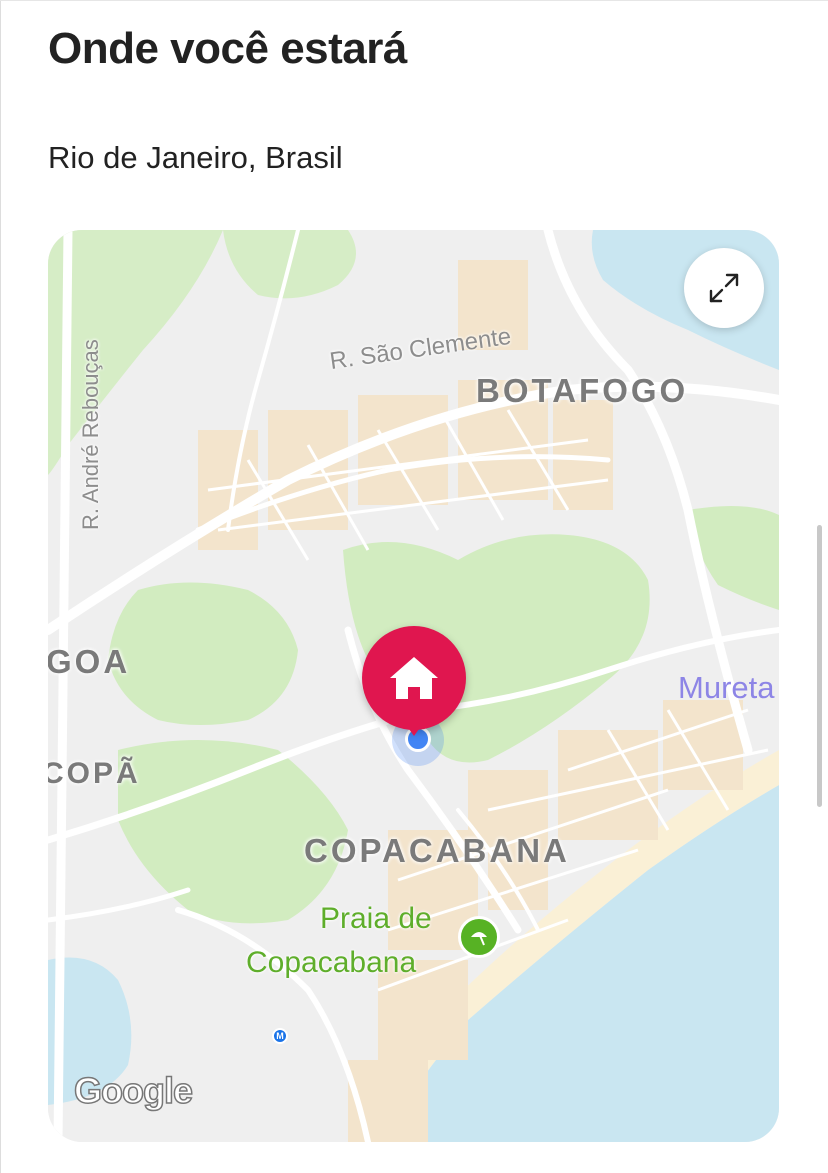  Describe the element at coordinates (0, 586) in the screenshot. I see `page-border` at that location.